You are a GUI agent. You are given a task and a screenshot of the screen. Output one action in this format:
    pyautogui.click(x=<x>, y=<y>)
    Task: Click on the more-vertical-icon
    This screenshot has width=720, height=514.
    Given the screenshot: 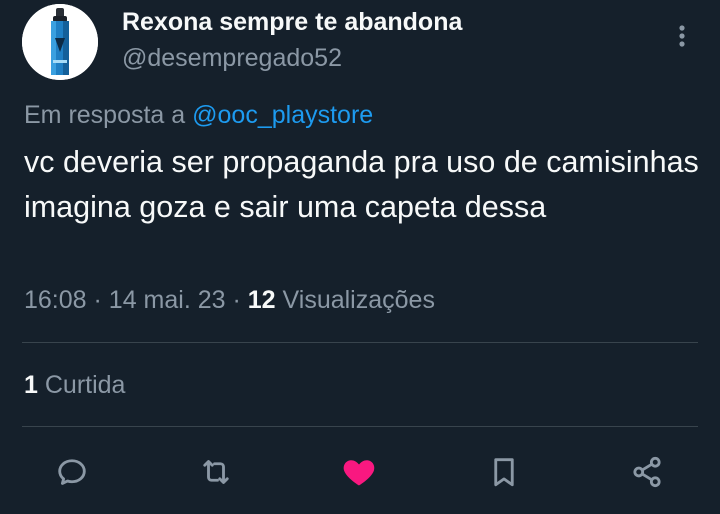 What is the action you would take?
    pyautogui.click(x=682, y=36)
    